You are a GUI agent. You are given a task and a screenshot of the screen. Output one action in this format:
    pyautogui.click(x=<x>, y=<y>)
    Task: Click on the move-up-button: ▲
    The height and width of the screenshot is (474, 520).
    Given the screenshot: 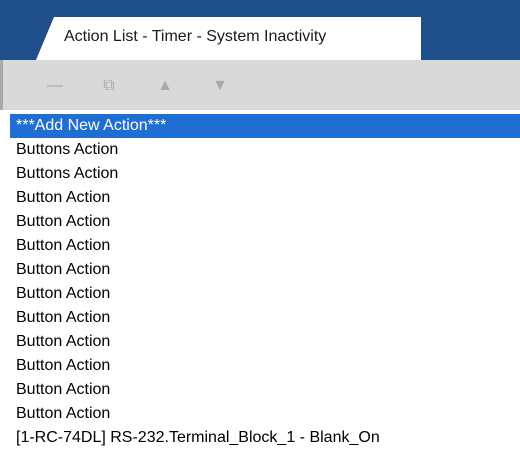 What is the action you would take?
    pyautogui.click(x=165, y=86)
    